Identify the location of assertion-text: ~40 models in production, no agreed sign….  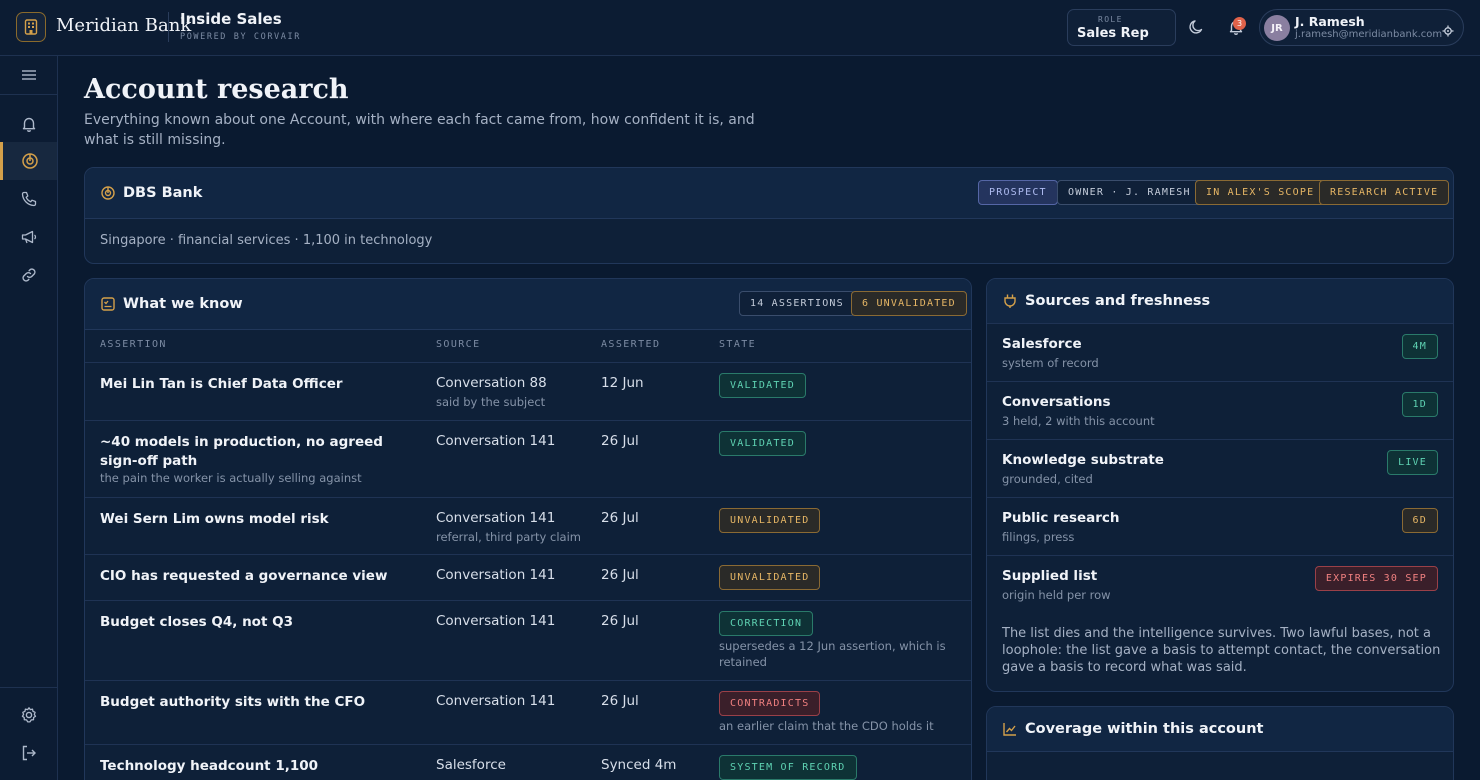
(241, 451).